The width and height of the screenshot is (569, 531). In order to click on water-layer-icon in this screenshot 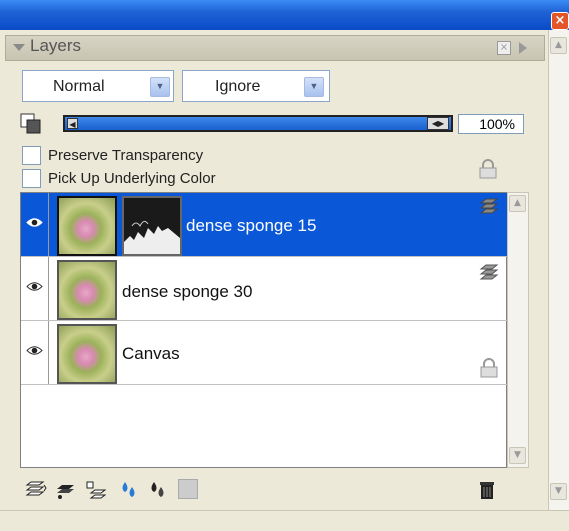, I will do `click(128, 490)`.